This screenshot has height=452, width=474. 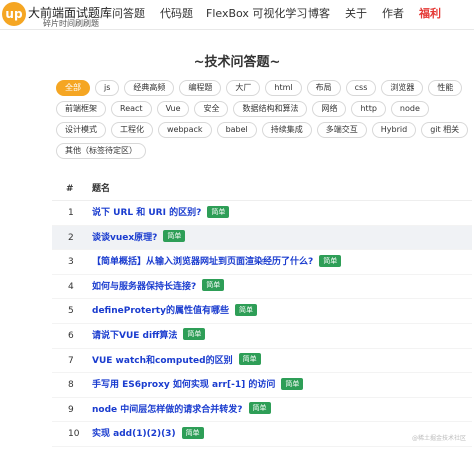 I want to click on question-link: 如何与服务器保持长连接? 简单, so click(x=158, y=287).